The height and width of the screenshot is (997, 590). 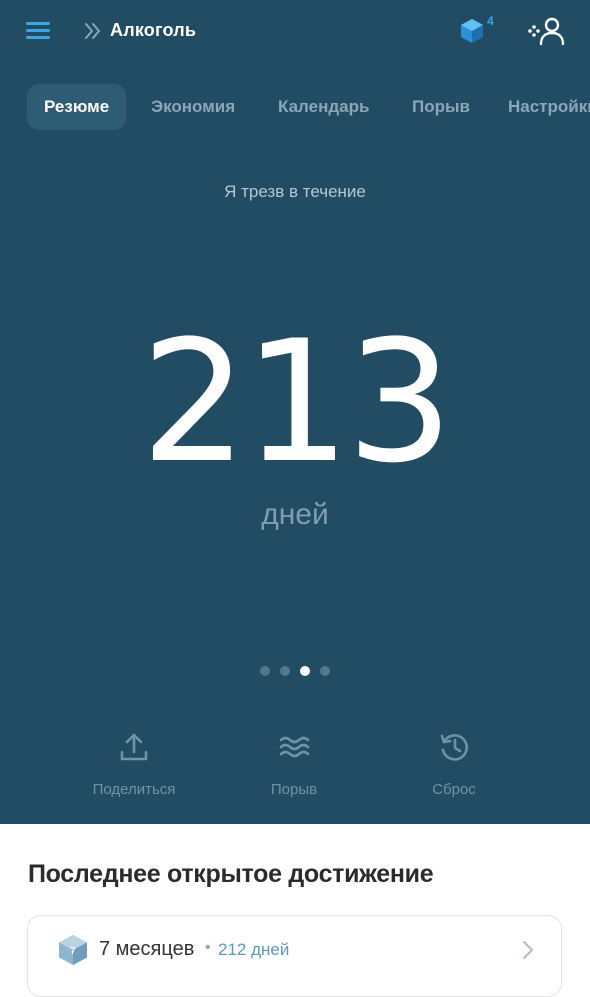 I want to click on top-bar: Алкоголь 4, so click(x=295, y=31).